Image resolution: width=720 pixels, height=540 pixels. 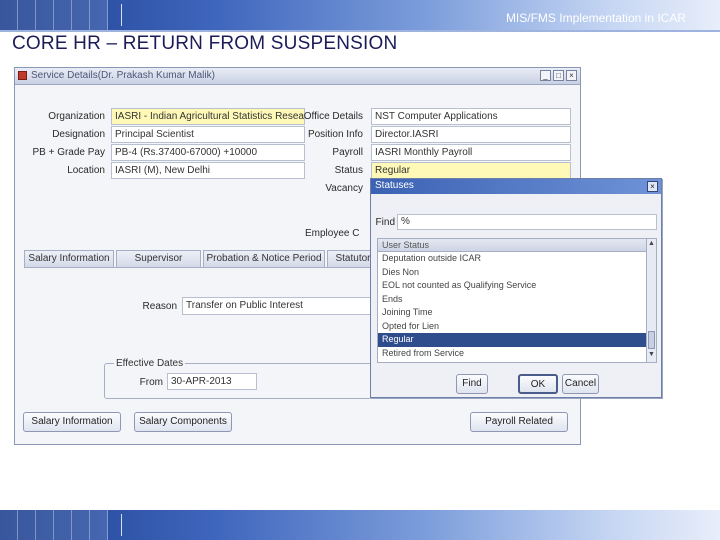 What do you see at coordinates (208, 152) in the screenshot?
I see `pay-band-field: PB-4 (Rs.37400-67000) +10000` at bounding box center [208, 152].